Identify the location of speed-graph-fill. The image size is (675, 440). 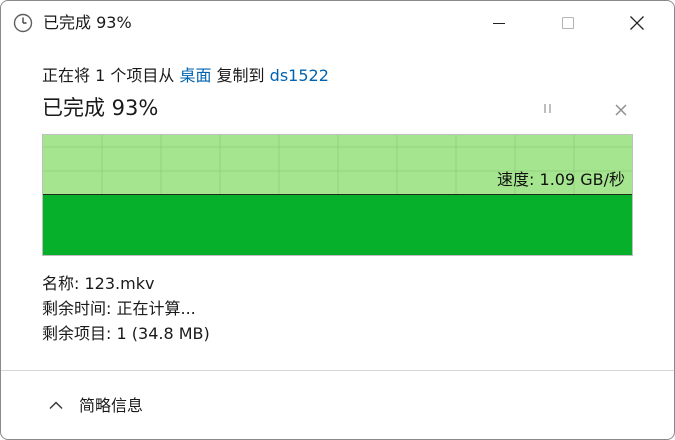
(337, 225).